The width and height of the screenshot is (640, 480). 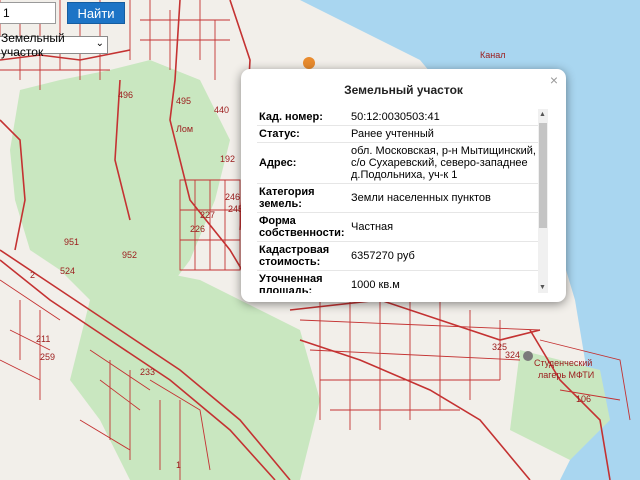 I want to click on svg-text: 524, so click(x=67, y=271).